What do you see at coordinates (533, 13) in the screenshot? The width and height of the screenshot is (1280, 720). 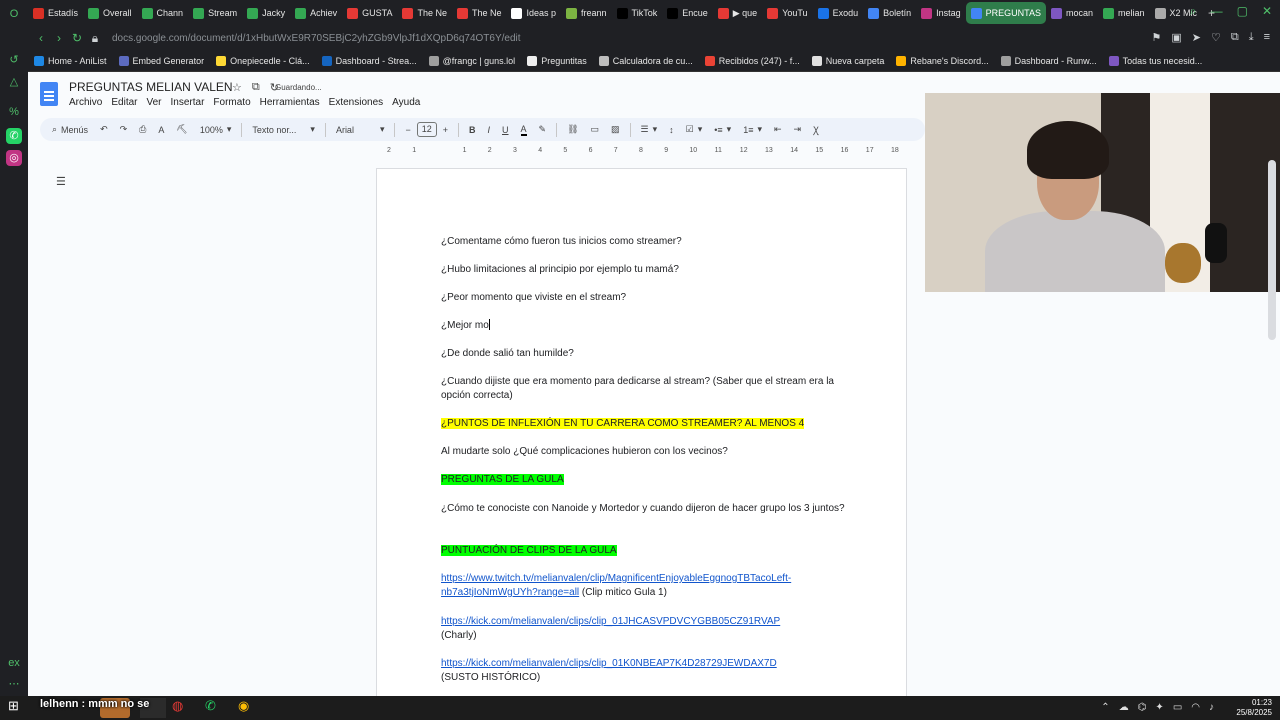 I see `browser-tab: Ideas p` at bounding box center [533, 13].